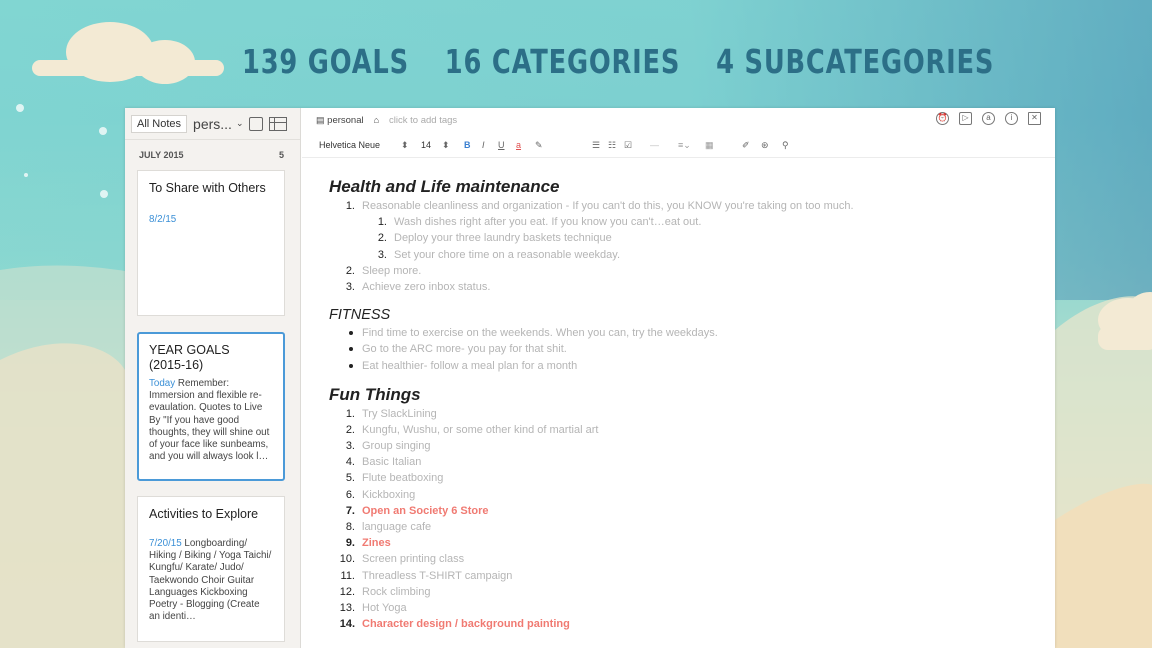  What do you see at coordinates (1034, 118) in the screenshot?
I see `trash-icon: ✕` at bounding box center [1034, 118].